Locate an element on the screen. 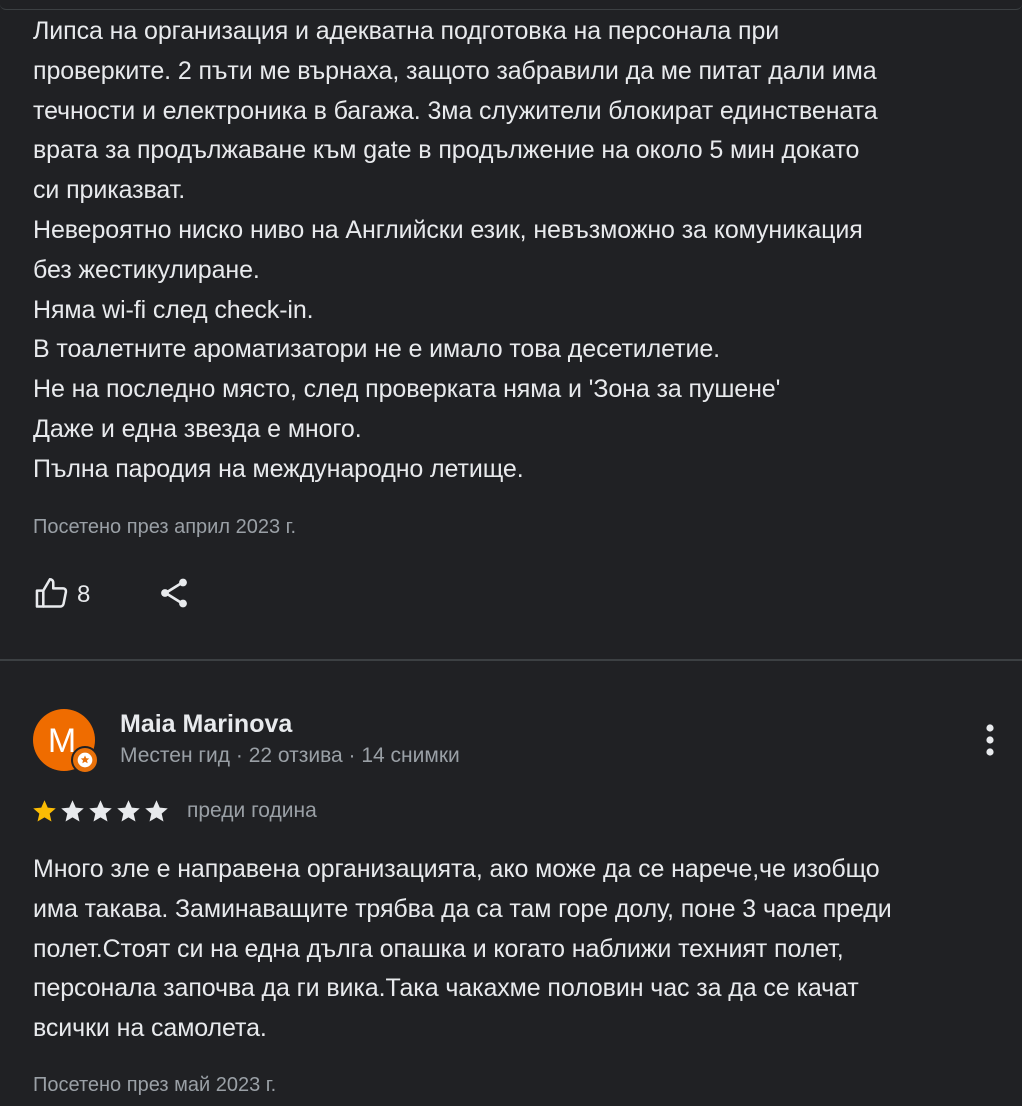 Image resolution: width=1022 pixels, height=1106 pixels. author-meta: Местен гид · 22 отзива · 14 снимки is located at coordinates (290, 755).